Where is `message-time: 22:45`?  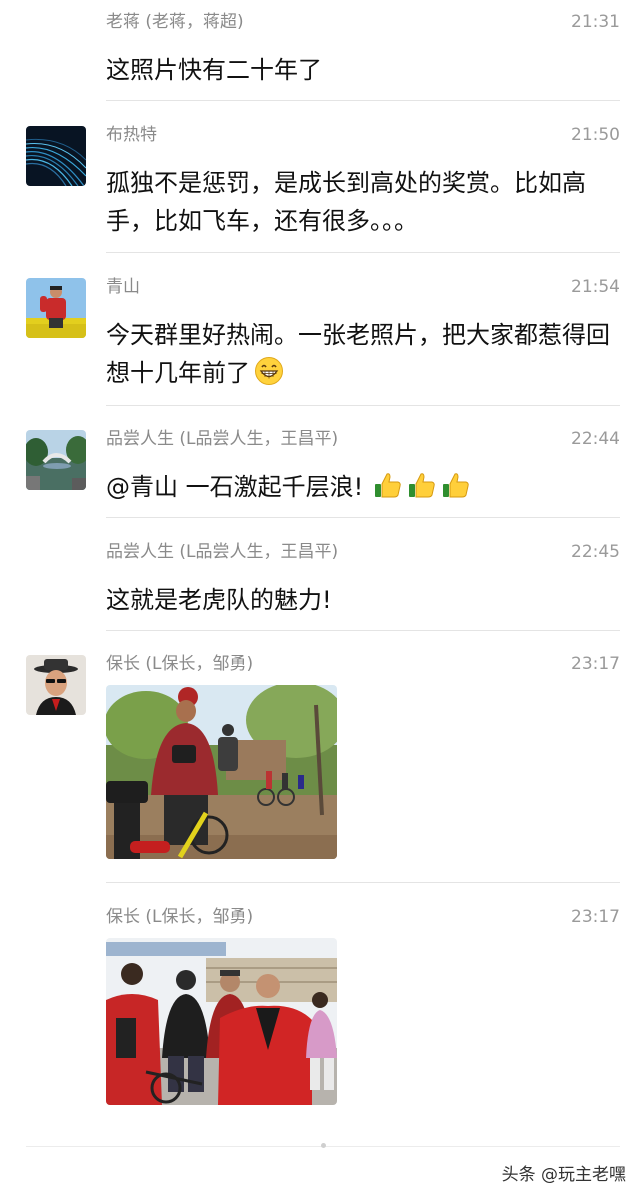
message-time: 22:45 is located at coordinates (595, 552).